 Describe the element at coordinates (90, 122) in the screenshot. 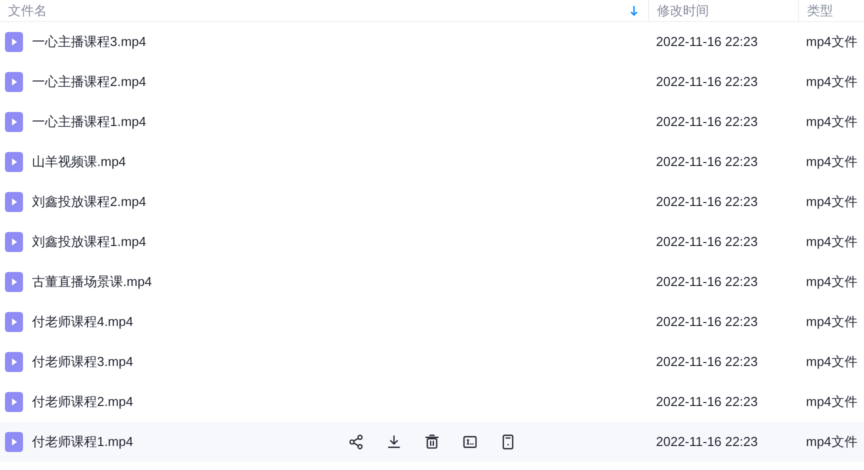

I see `file-name: 一心主播课程1.mp4` at that location.